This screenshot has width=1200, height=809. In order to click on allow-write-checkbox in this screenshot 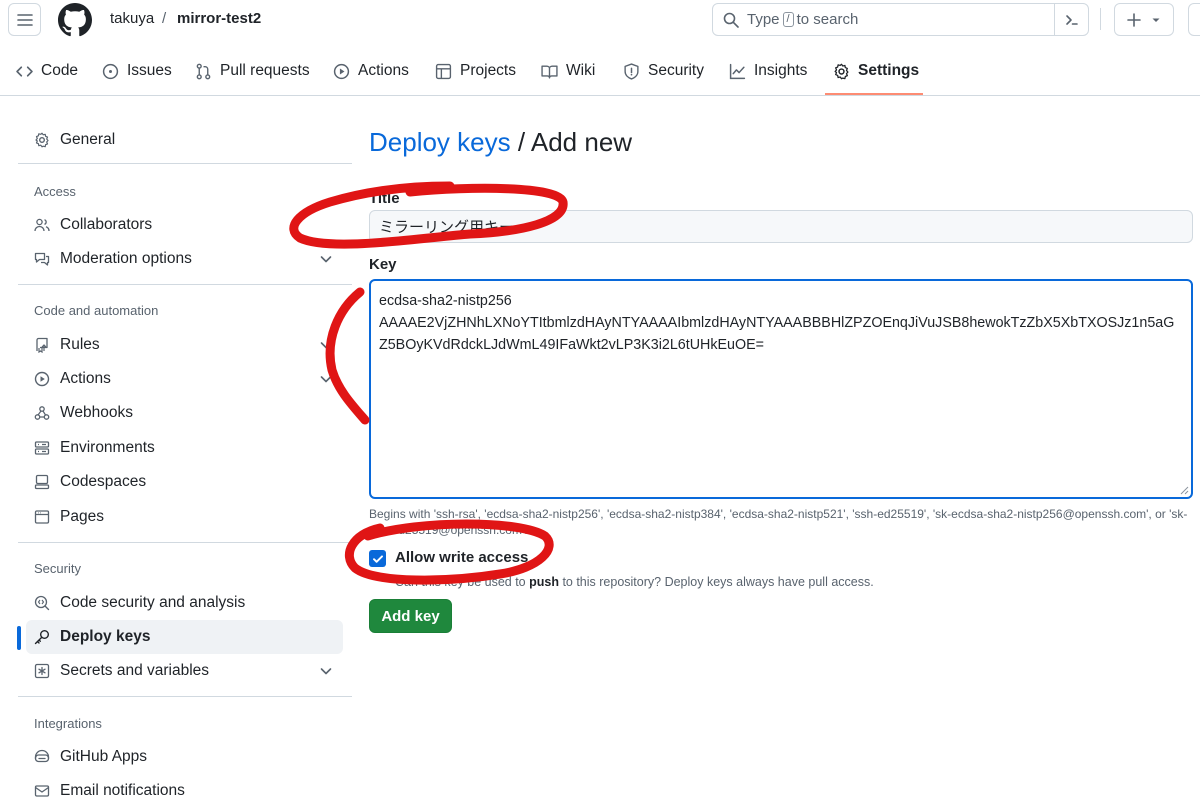, I will do `click(377, 558)`.